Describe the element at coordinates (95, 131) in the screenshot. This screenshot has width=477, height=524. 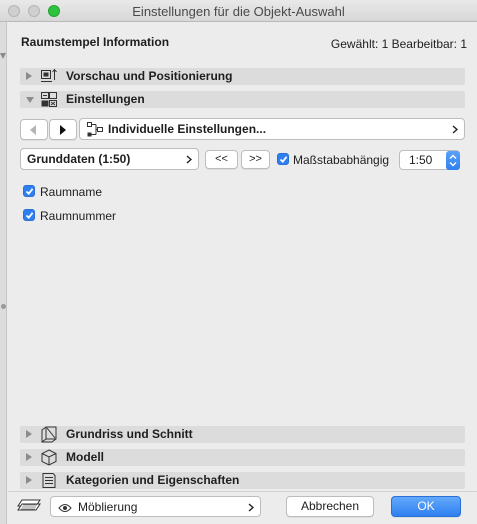
I see `custom-settings-icon` at that location.